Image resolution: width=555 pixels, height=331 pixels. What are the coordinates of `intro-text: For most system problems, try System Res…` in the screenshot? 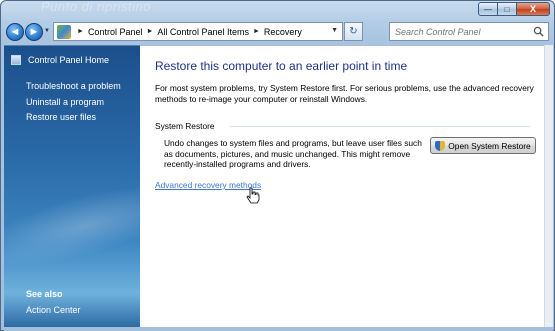 It's located at (344, 93).